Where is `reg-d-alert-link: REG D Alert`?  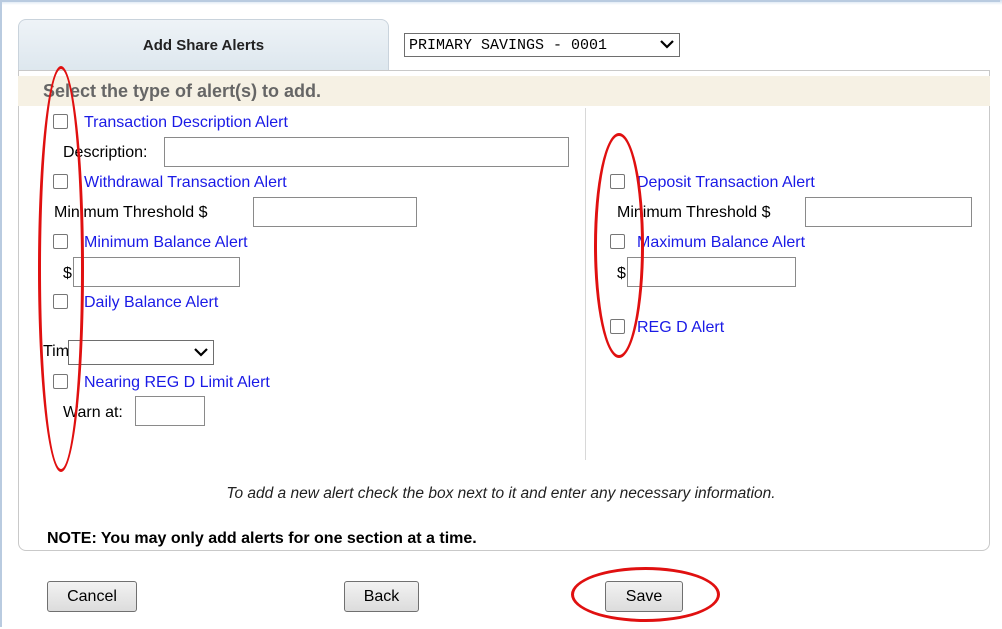 reg-d-alert-link: REG D Alert is located at coordinates (680, 328).